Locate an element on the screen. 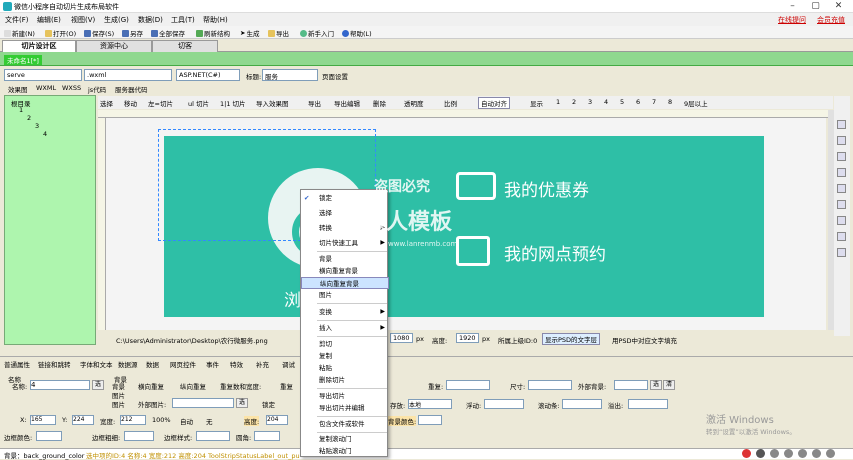 The height and width of the screenshot is (460, 853). x-input: 165 is located at coordinates (43, 420).